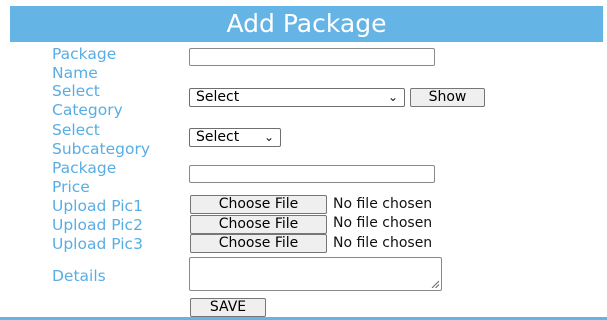 This screenshot has width=607, height=320. I want to click on package-name-label: Package Name, so click(84, 63).